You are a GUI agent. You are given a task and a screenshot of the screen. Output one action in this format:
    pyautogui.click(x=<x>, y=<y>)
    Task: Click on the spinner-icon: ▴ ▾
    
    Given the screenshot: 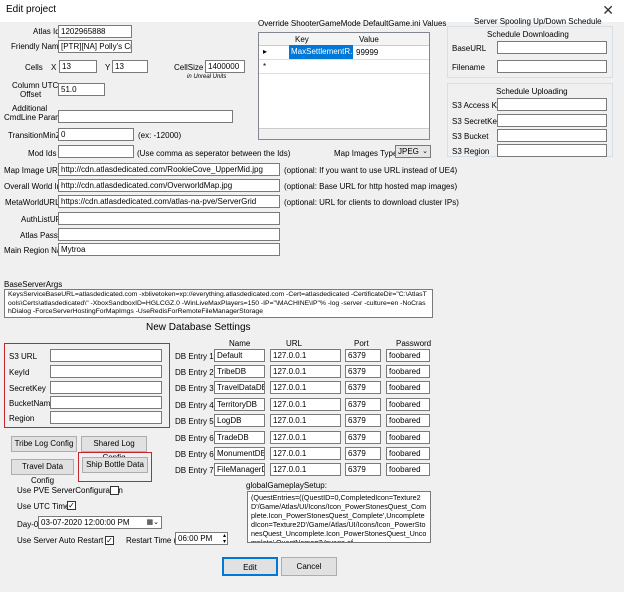 What is the action you would take?
    pyautogui.click(x=224, y=538)
    